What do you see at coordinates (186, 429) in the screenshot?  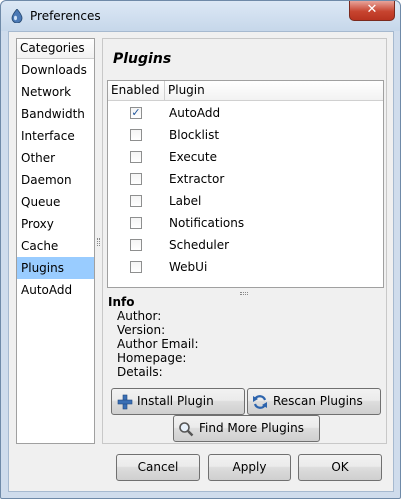 I see `magnifier-icon` at bounding box center [186, 429].